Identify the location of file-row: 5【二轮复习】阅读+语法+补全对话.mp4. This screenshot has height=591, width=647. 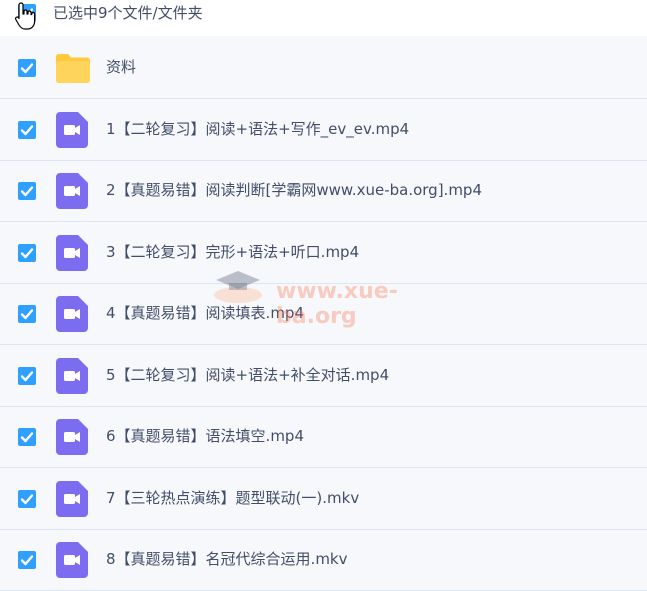
(323, 376).